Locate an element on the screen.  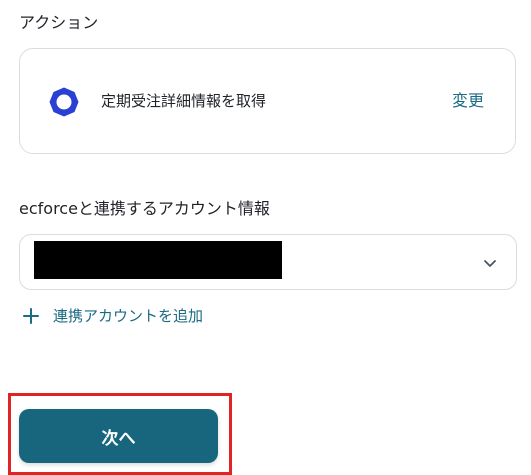
account-select is located at coordinates (268, 262).